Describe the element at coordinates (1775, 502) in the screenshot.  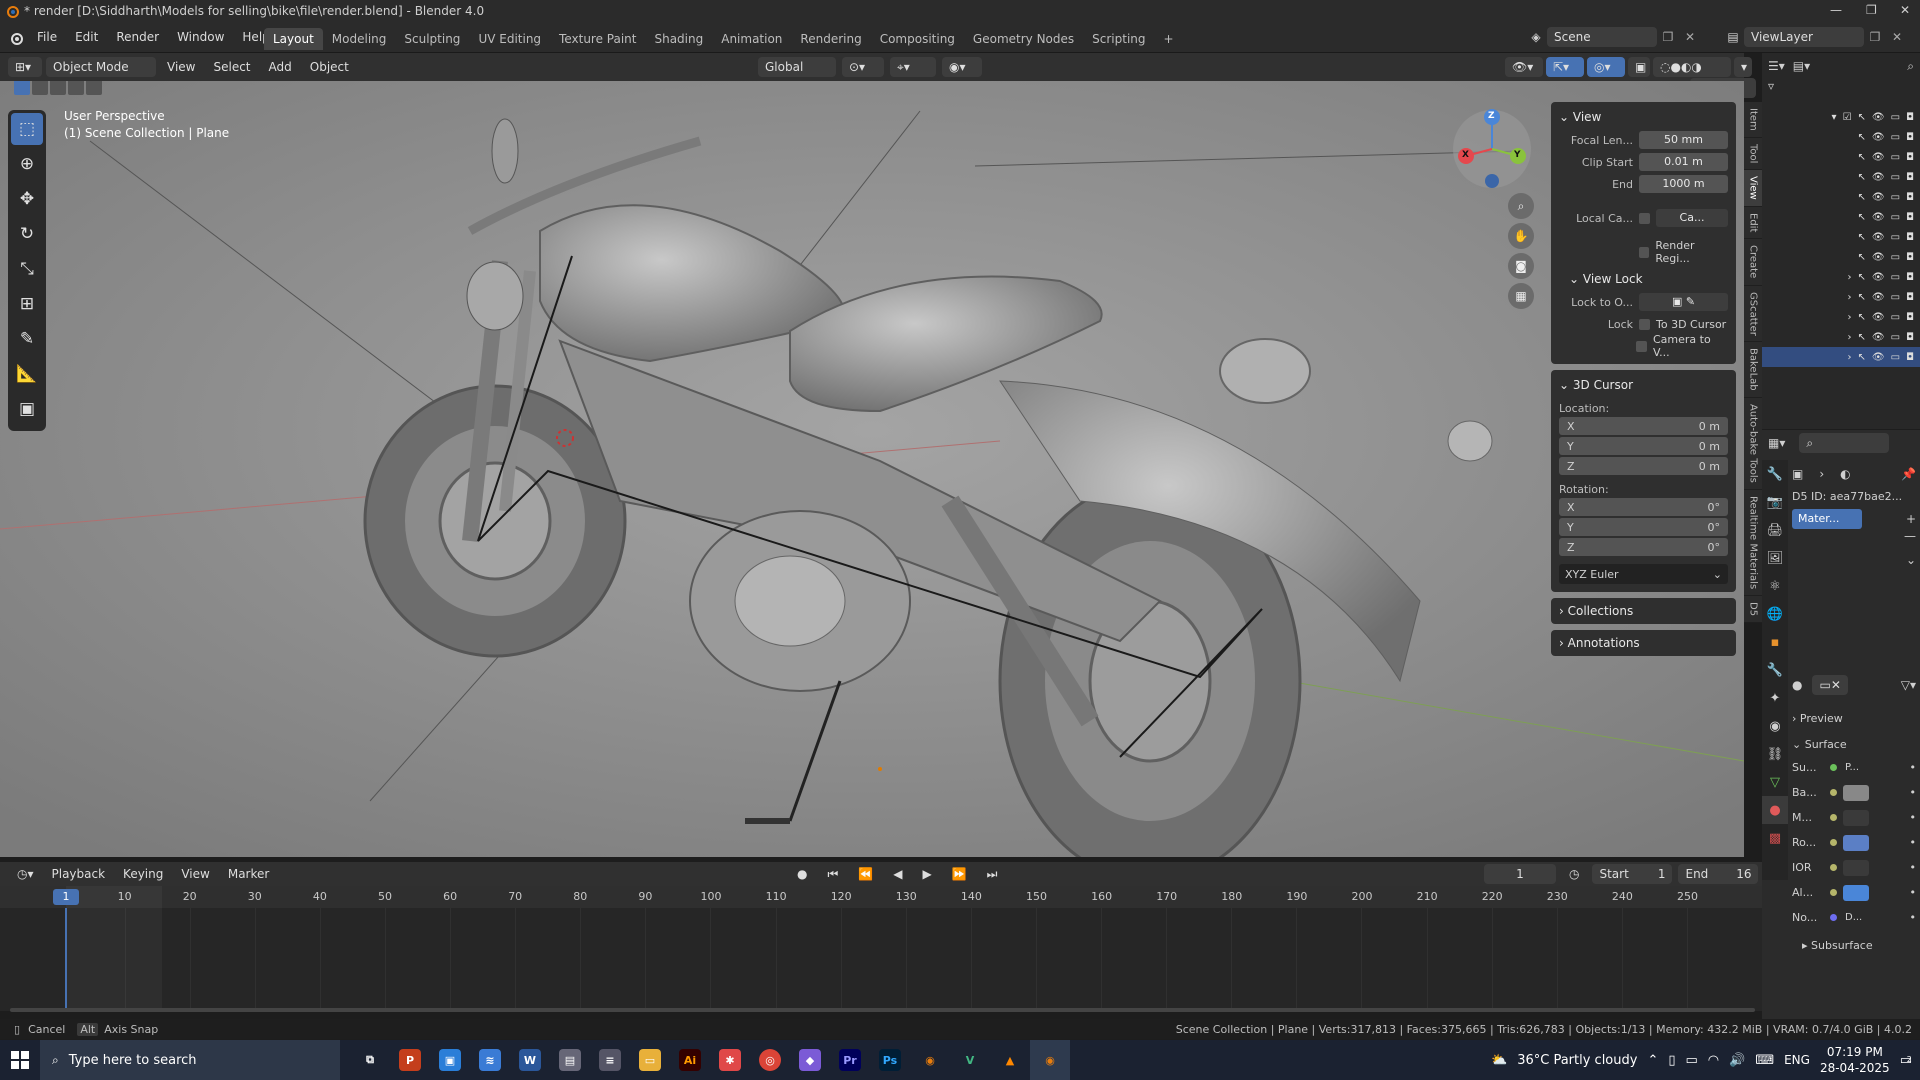
I see `render-props-icon: 📷` at that location.